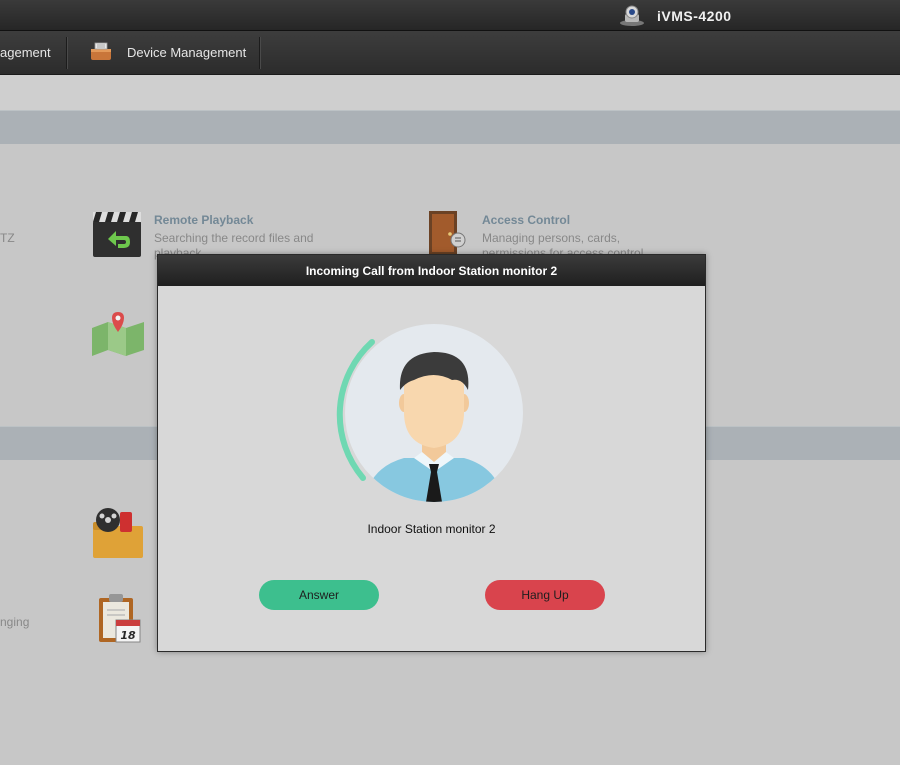 This screenshot has height=765, width=900. I want to click on camera-icon, so click(632, 15).